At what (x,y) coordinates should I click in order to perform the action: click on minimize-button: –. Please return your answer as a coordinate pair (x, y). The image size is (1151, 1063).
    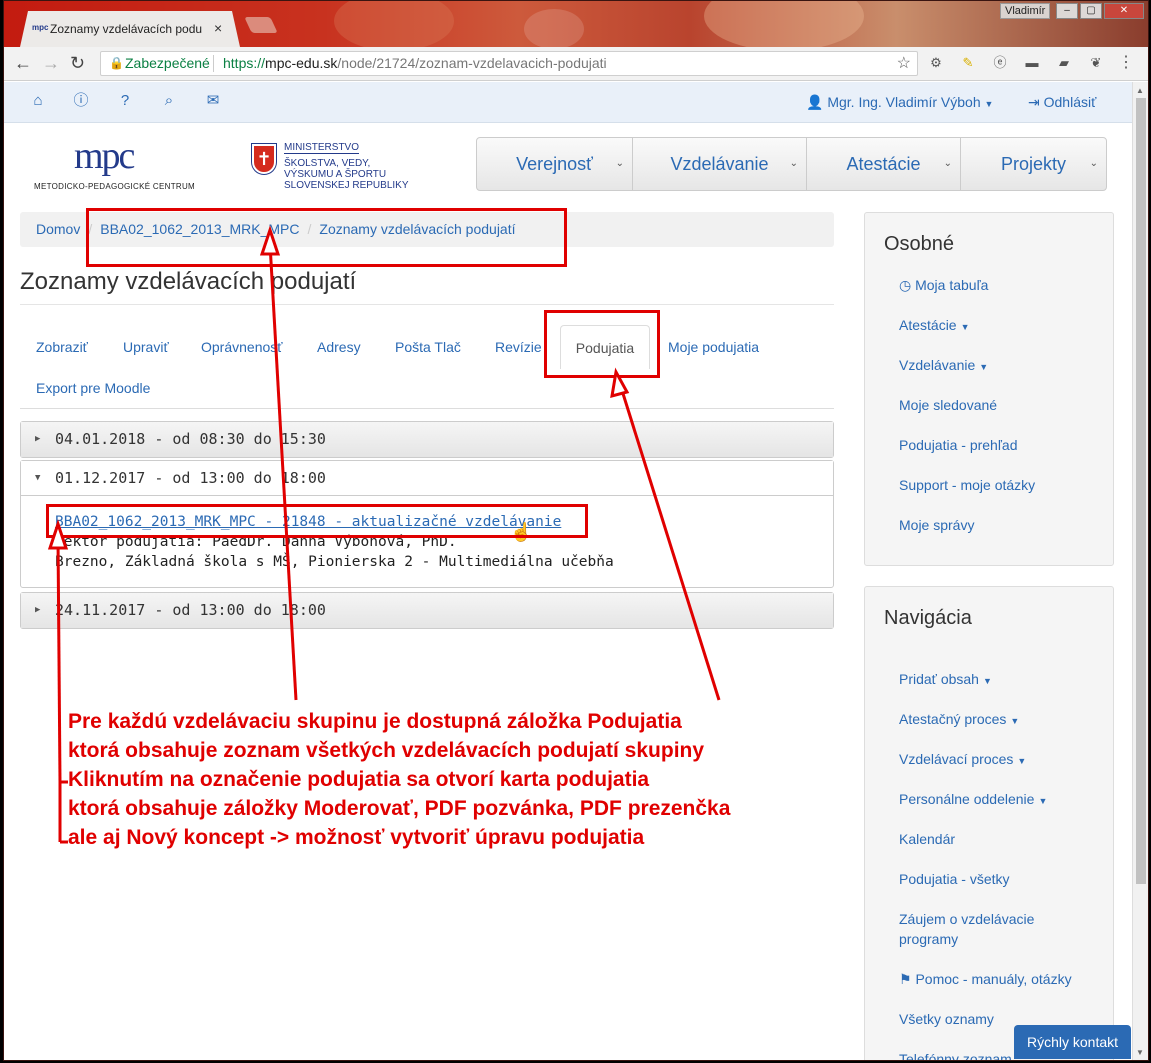
    Looking at the image, I should click on (1067, 11).